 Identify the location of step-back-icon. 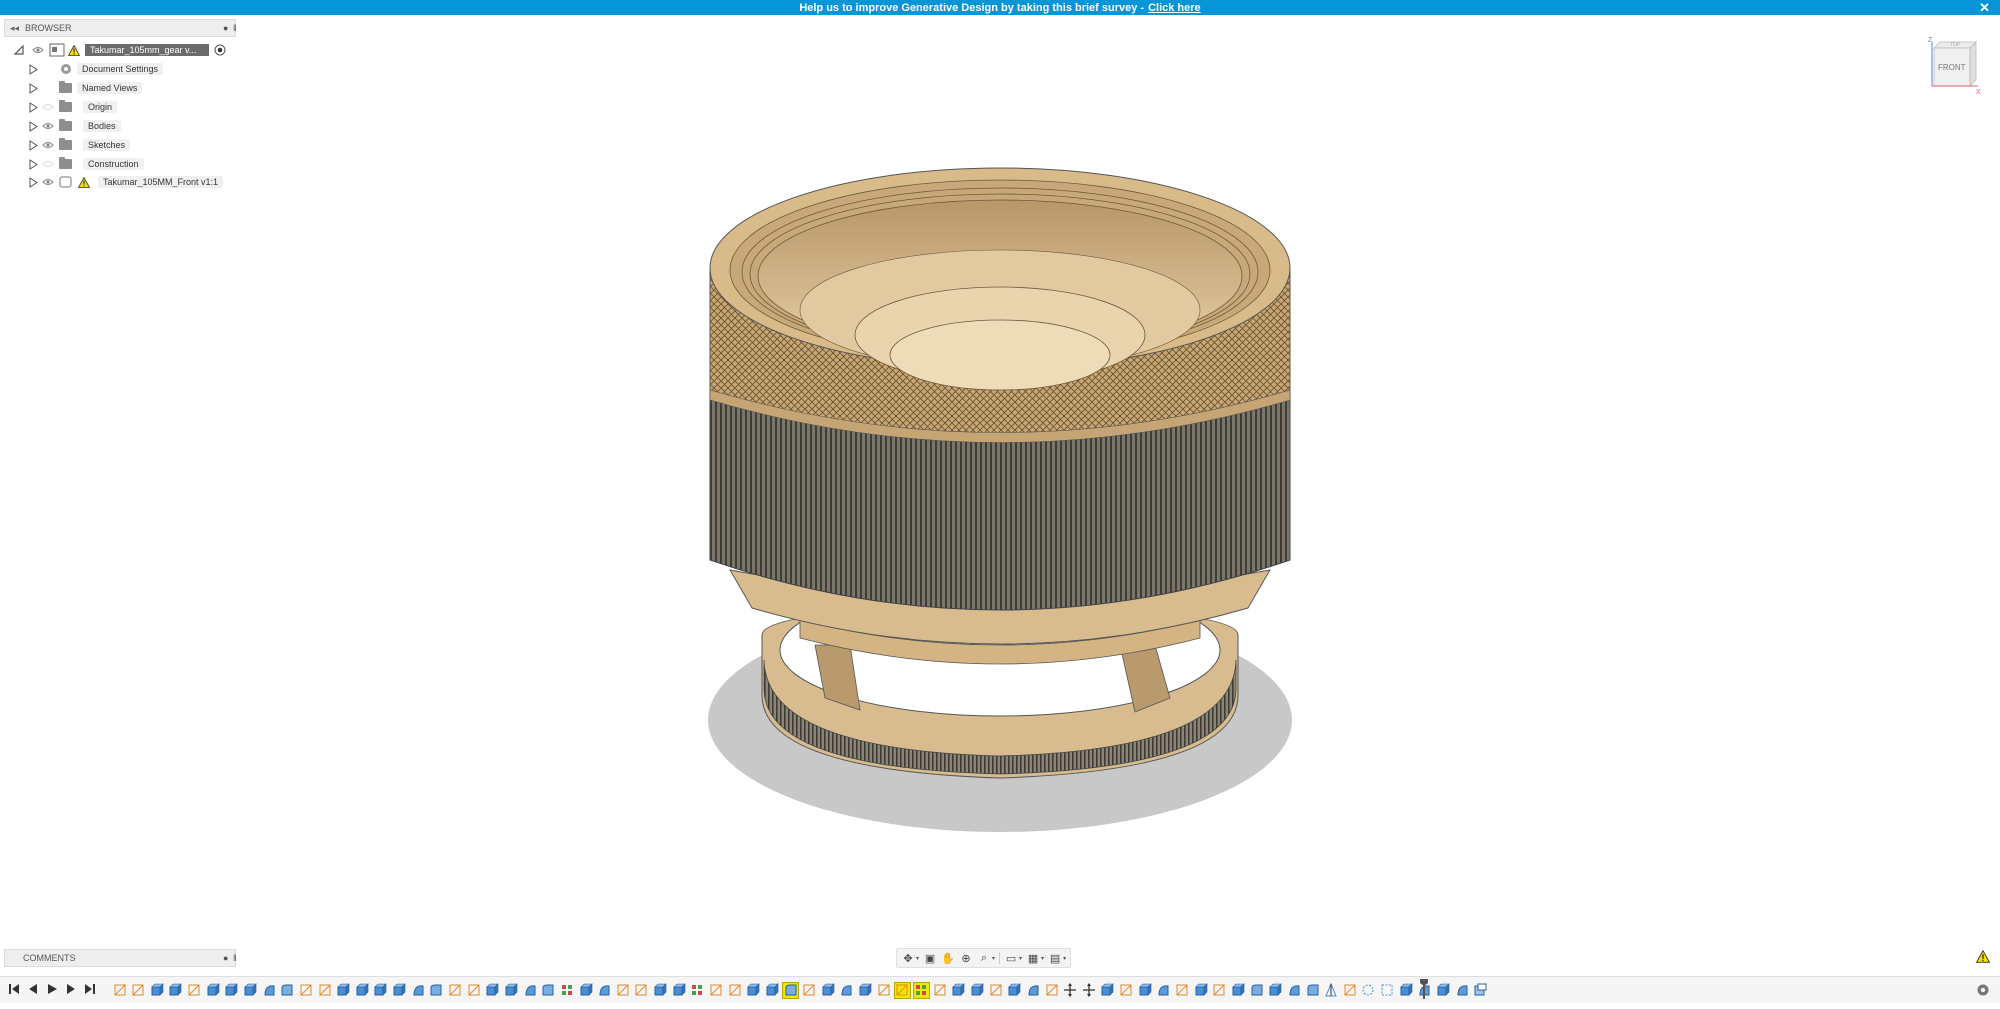
(33, 989).